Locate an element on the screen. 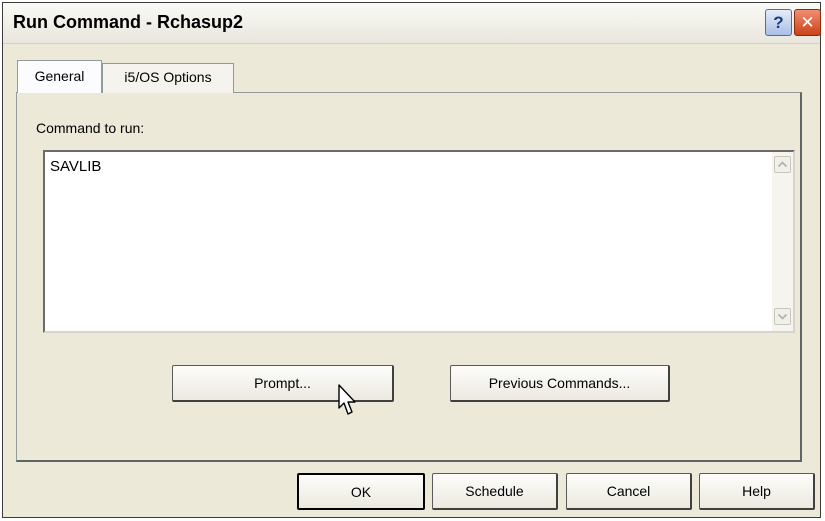 The height and width of the screenshot is (521, 825). vertical-scrollbar is located at coordinates (782, 241).